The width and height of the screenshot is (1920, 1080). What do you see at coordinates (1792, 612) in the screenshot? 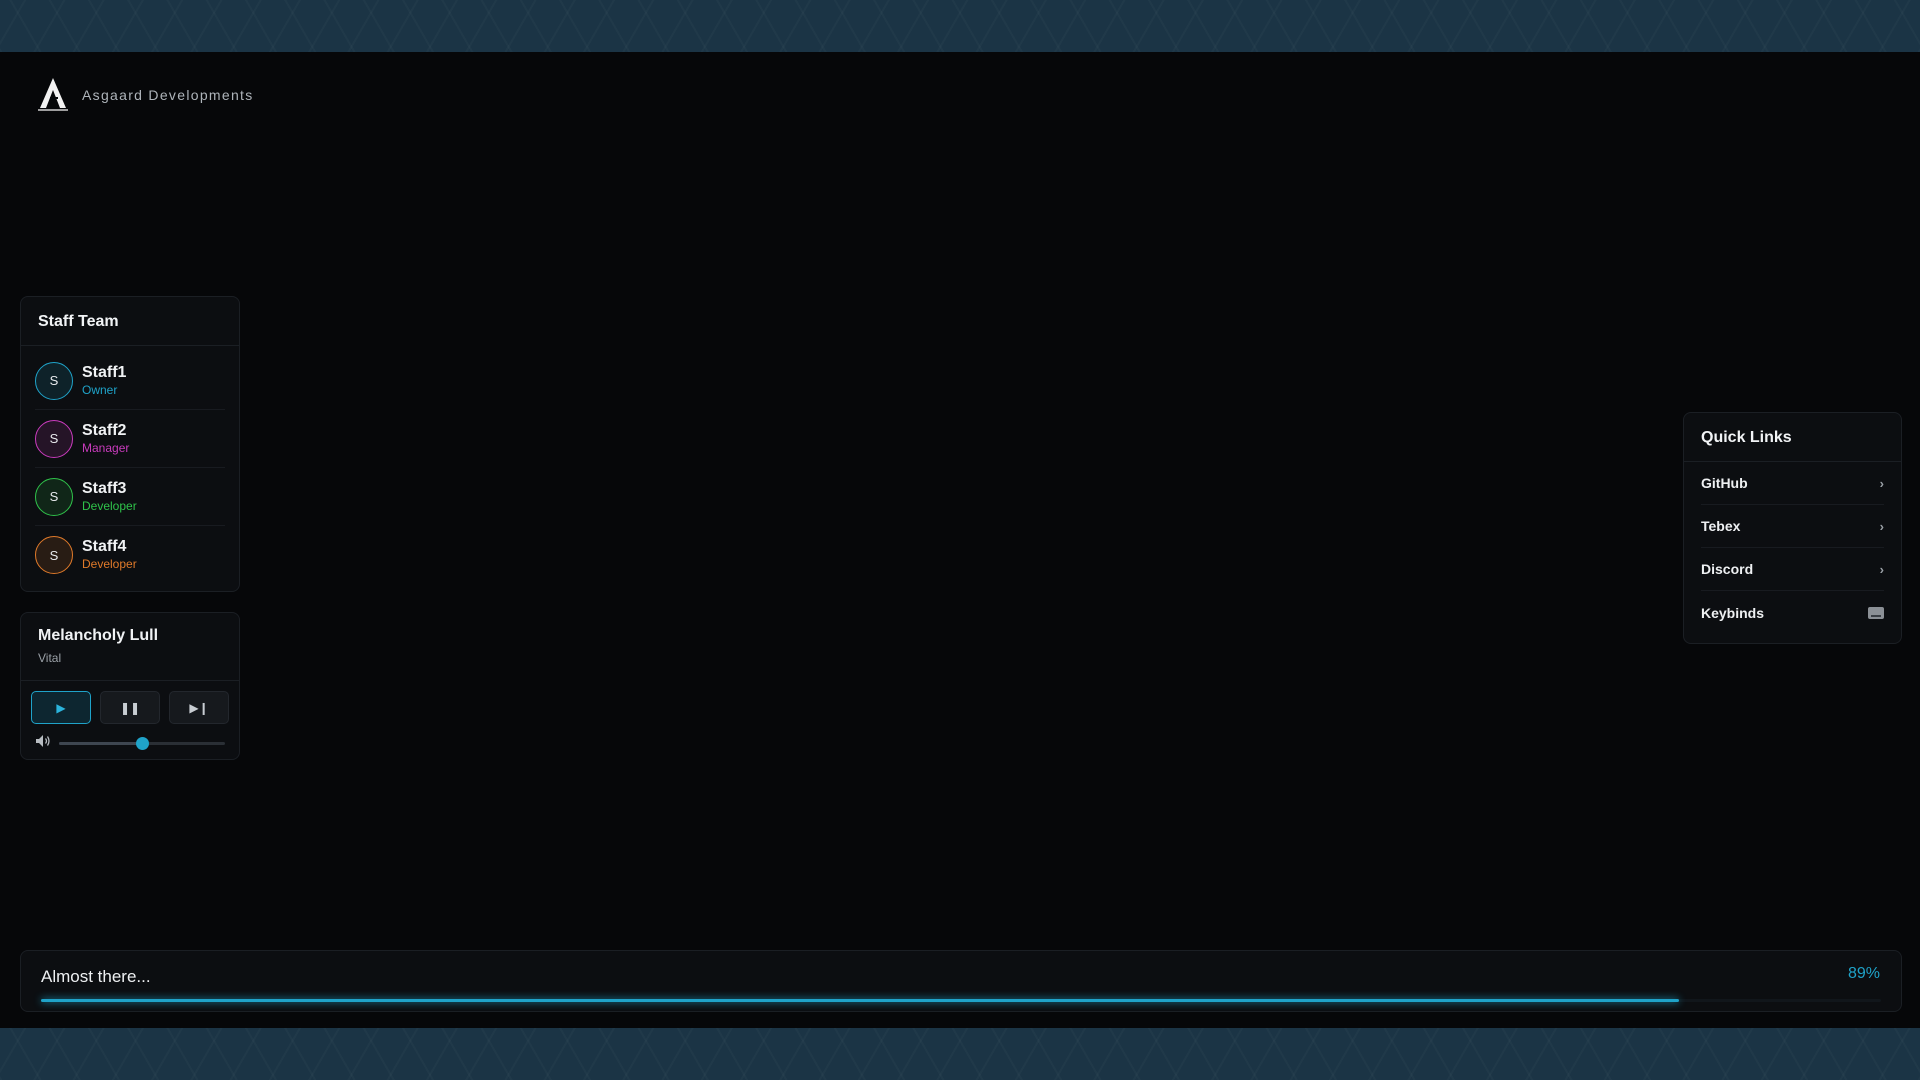
I see `link-keybinds: Keybinds` at bounding box center [1792, 612].